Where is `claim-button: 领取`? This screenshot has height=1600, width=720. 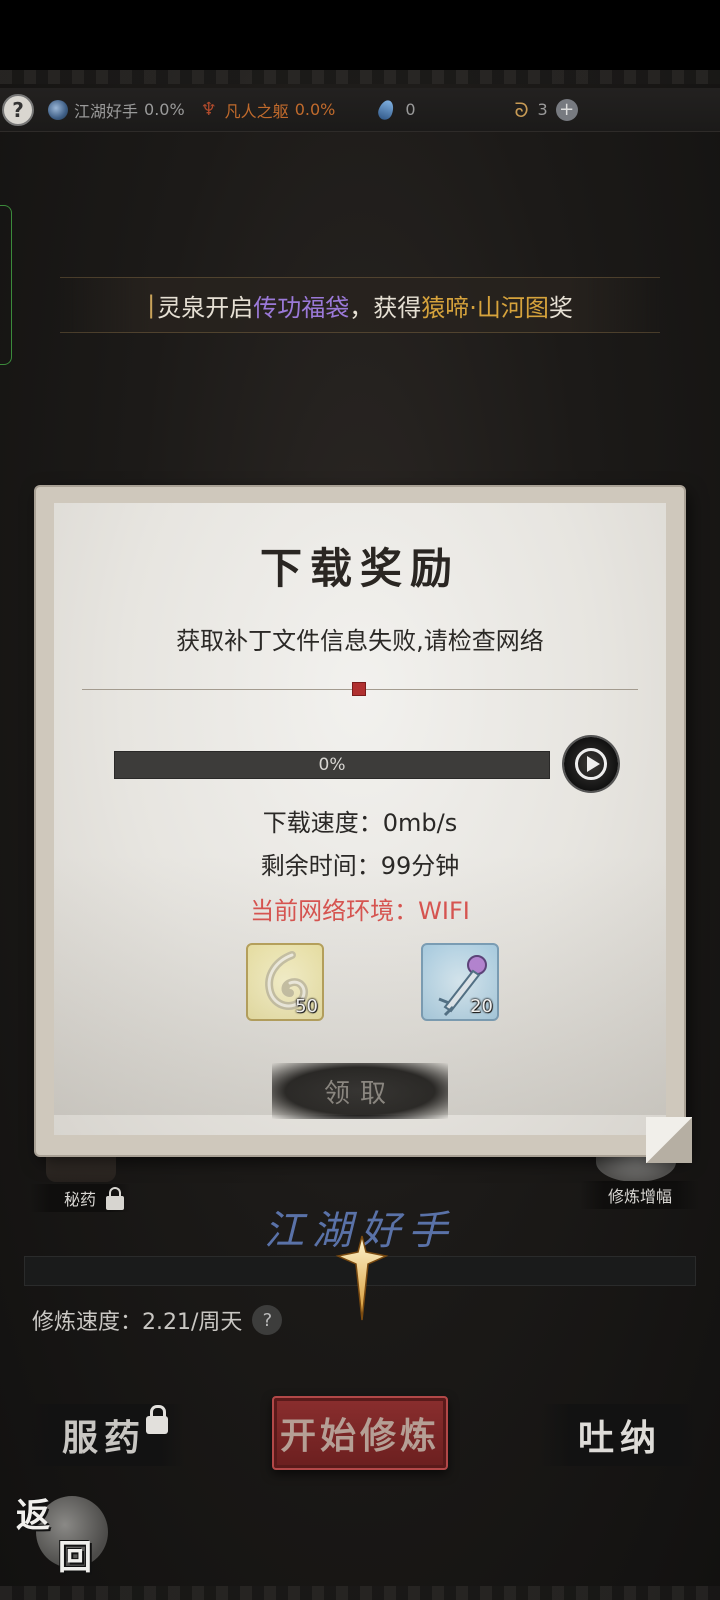
claim-button: 领取 is located at coordinates (360, 1091).